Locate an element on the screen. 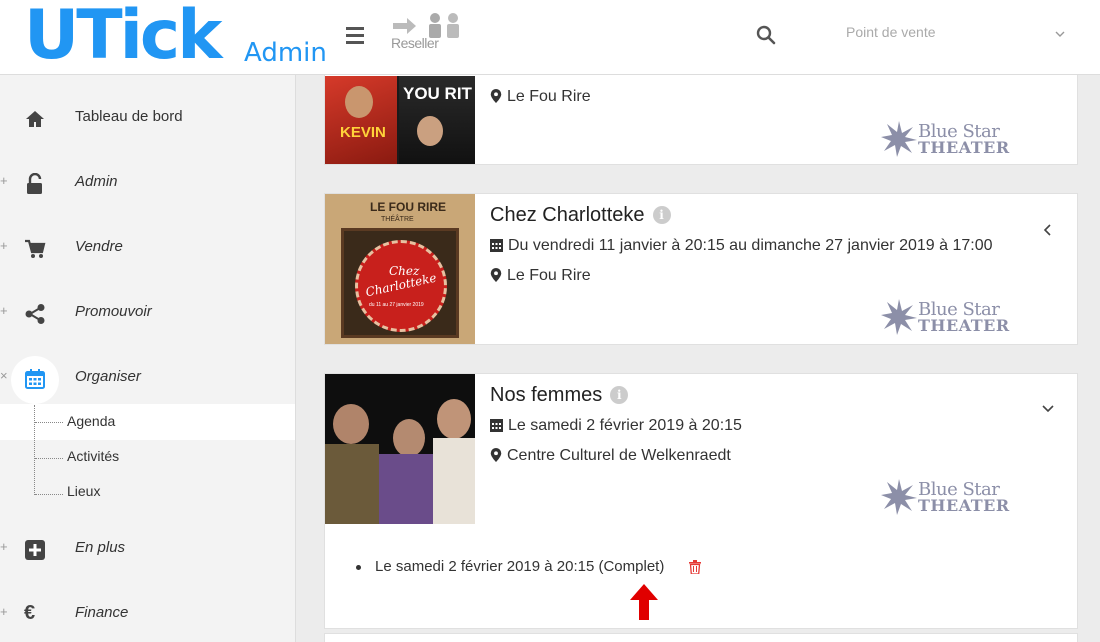 The width and height of the screenshot is (1100, 642). cart-icon is located at coordinates (35, 248).